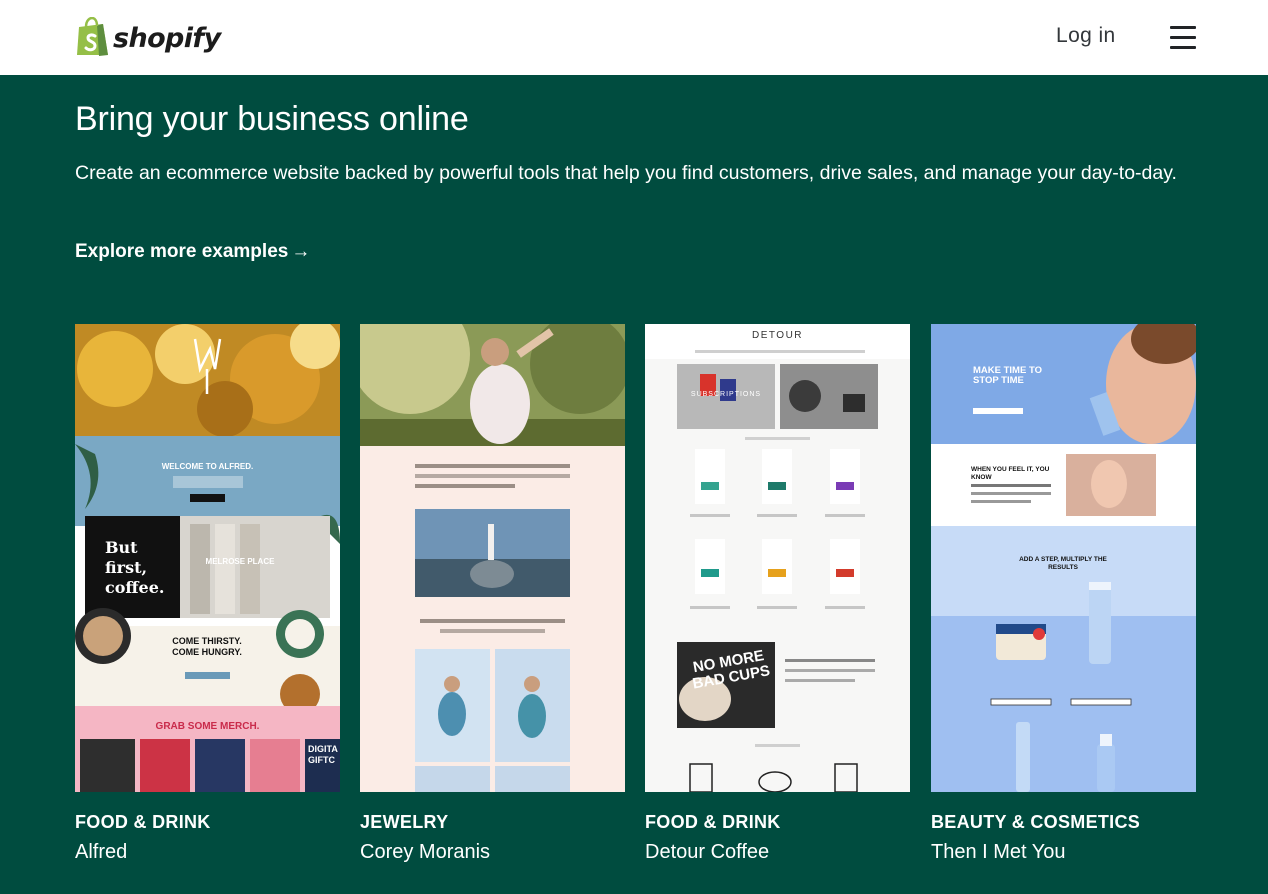 Image resolution: width=1268 pixels, height=894 pixels. What do you see at coordinates (726, 394) in the screenshot?
I see `detour-subscriptions: SUBSCRIPTIONS` at bounding box center [726, 394].